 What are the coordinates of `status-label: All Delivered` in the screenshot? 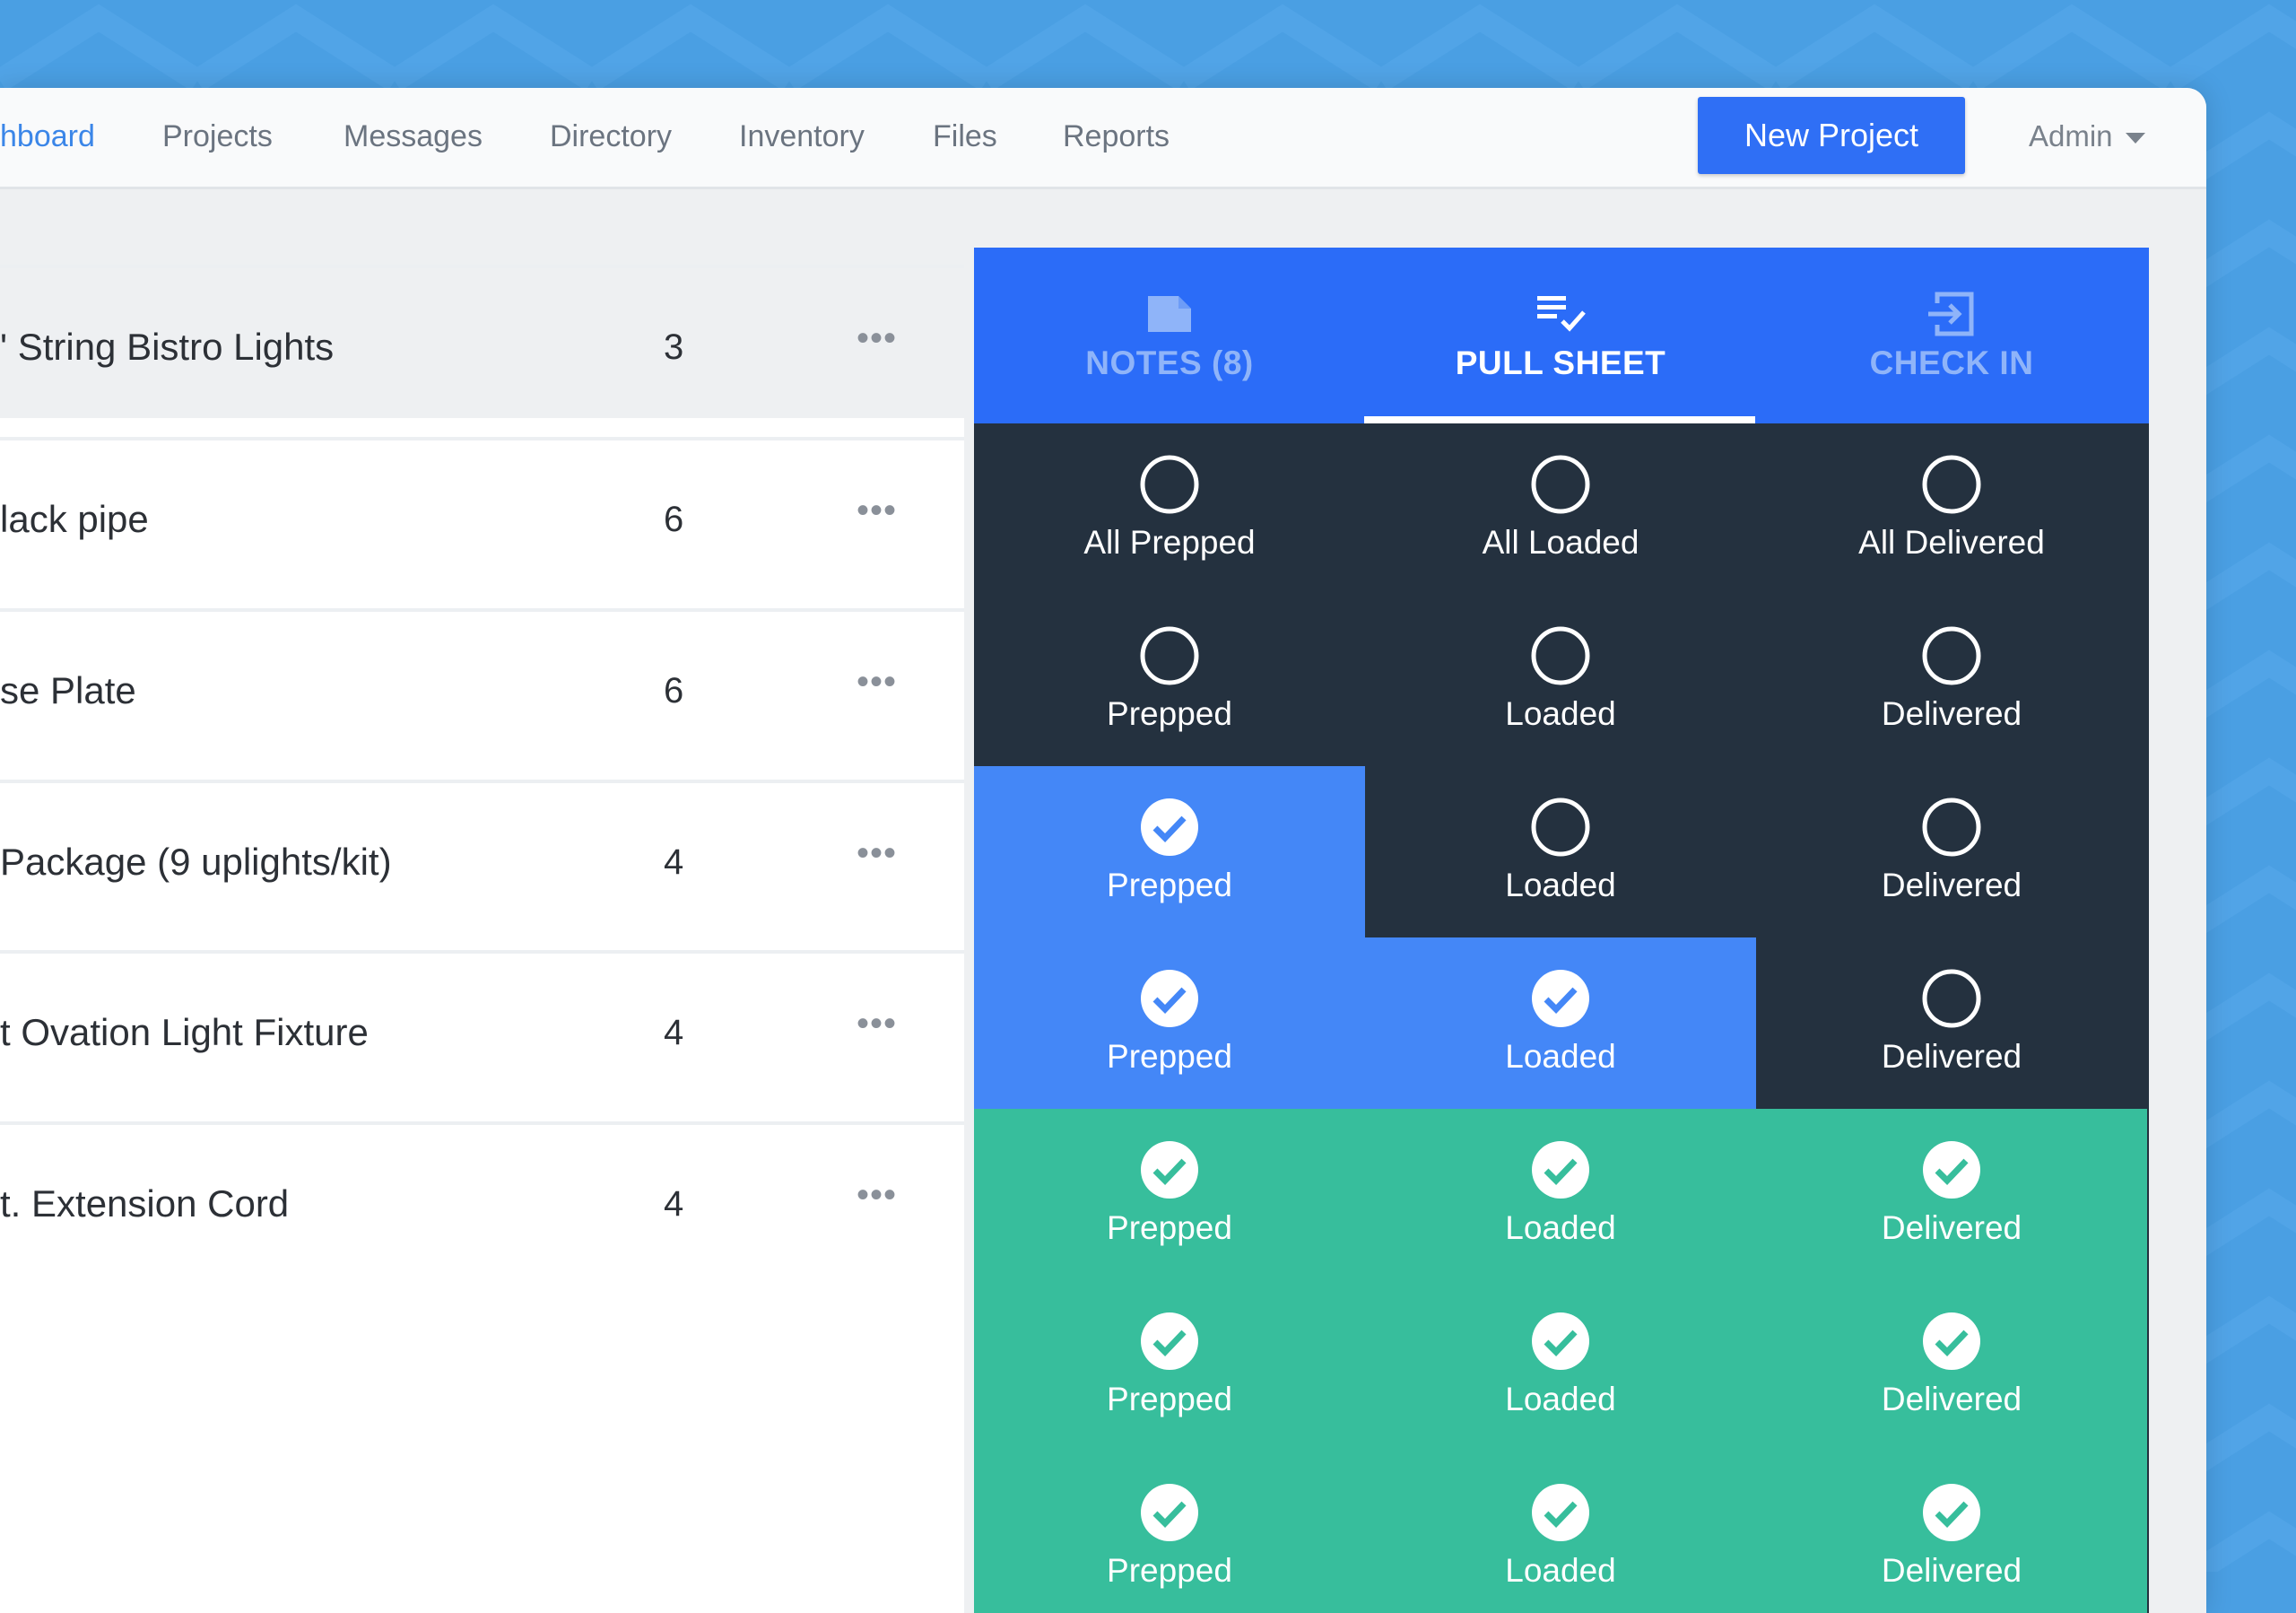 It's located at (1951, 542).